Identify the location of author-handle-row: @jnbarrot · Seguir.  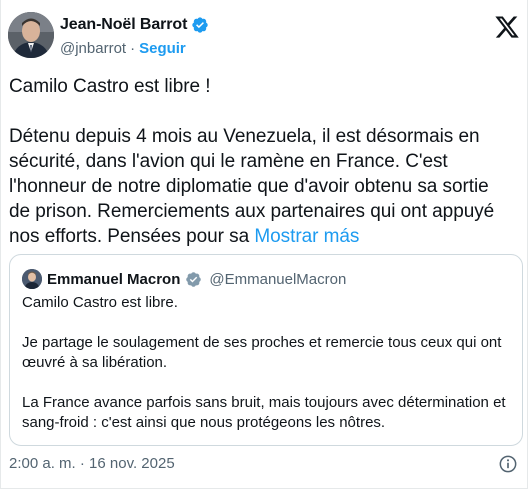
(123, 48).